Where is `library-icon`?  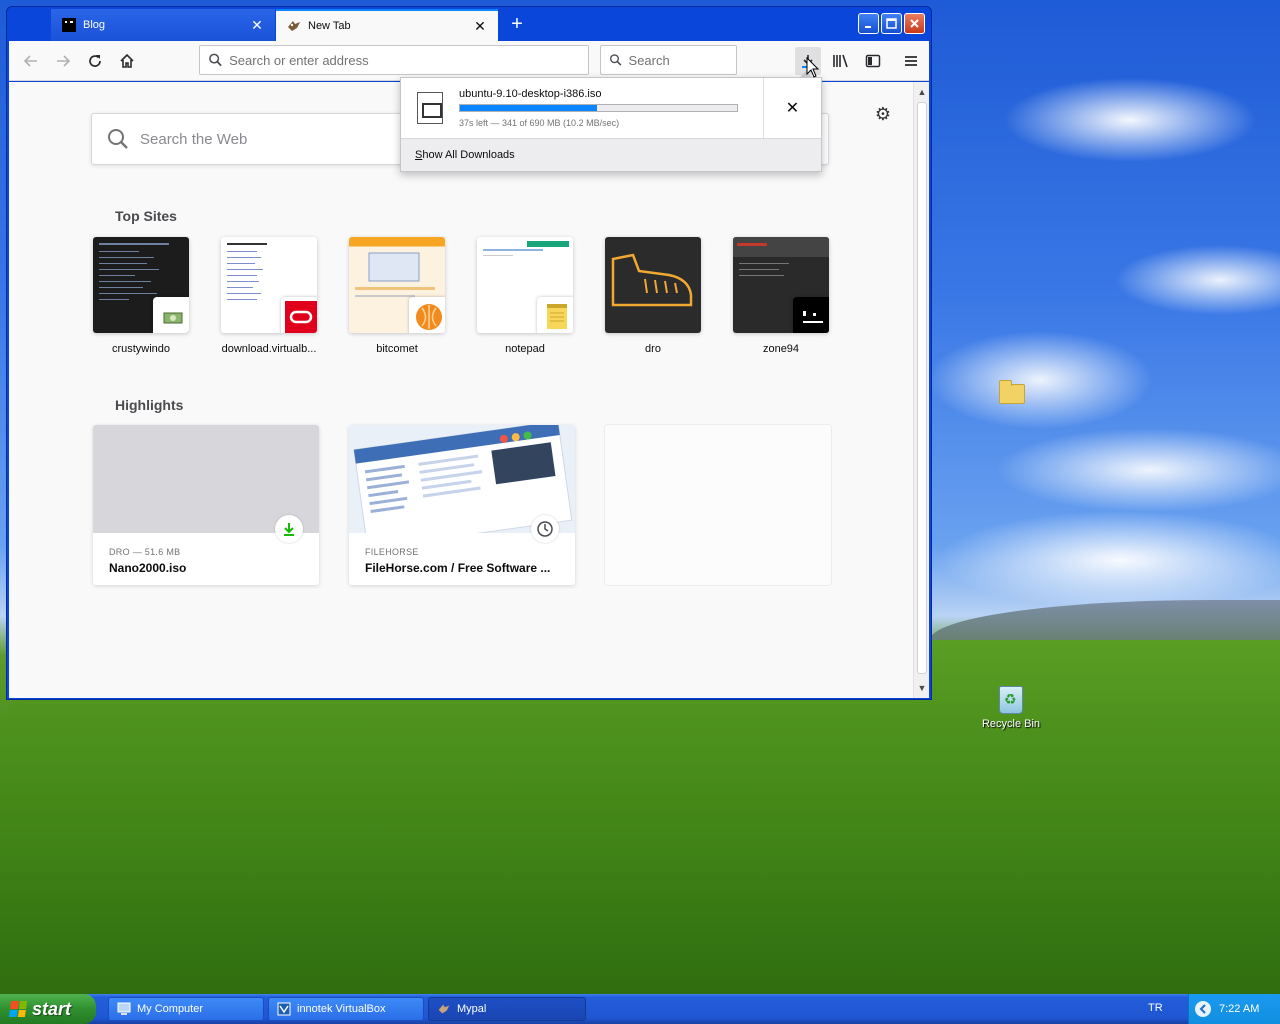
library-icon is located at coordinates (840, 61).